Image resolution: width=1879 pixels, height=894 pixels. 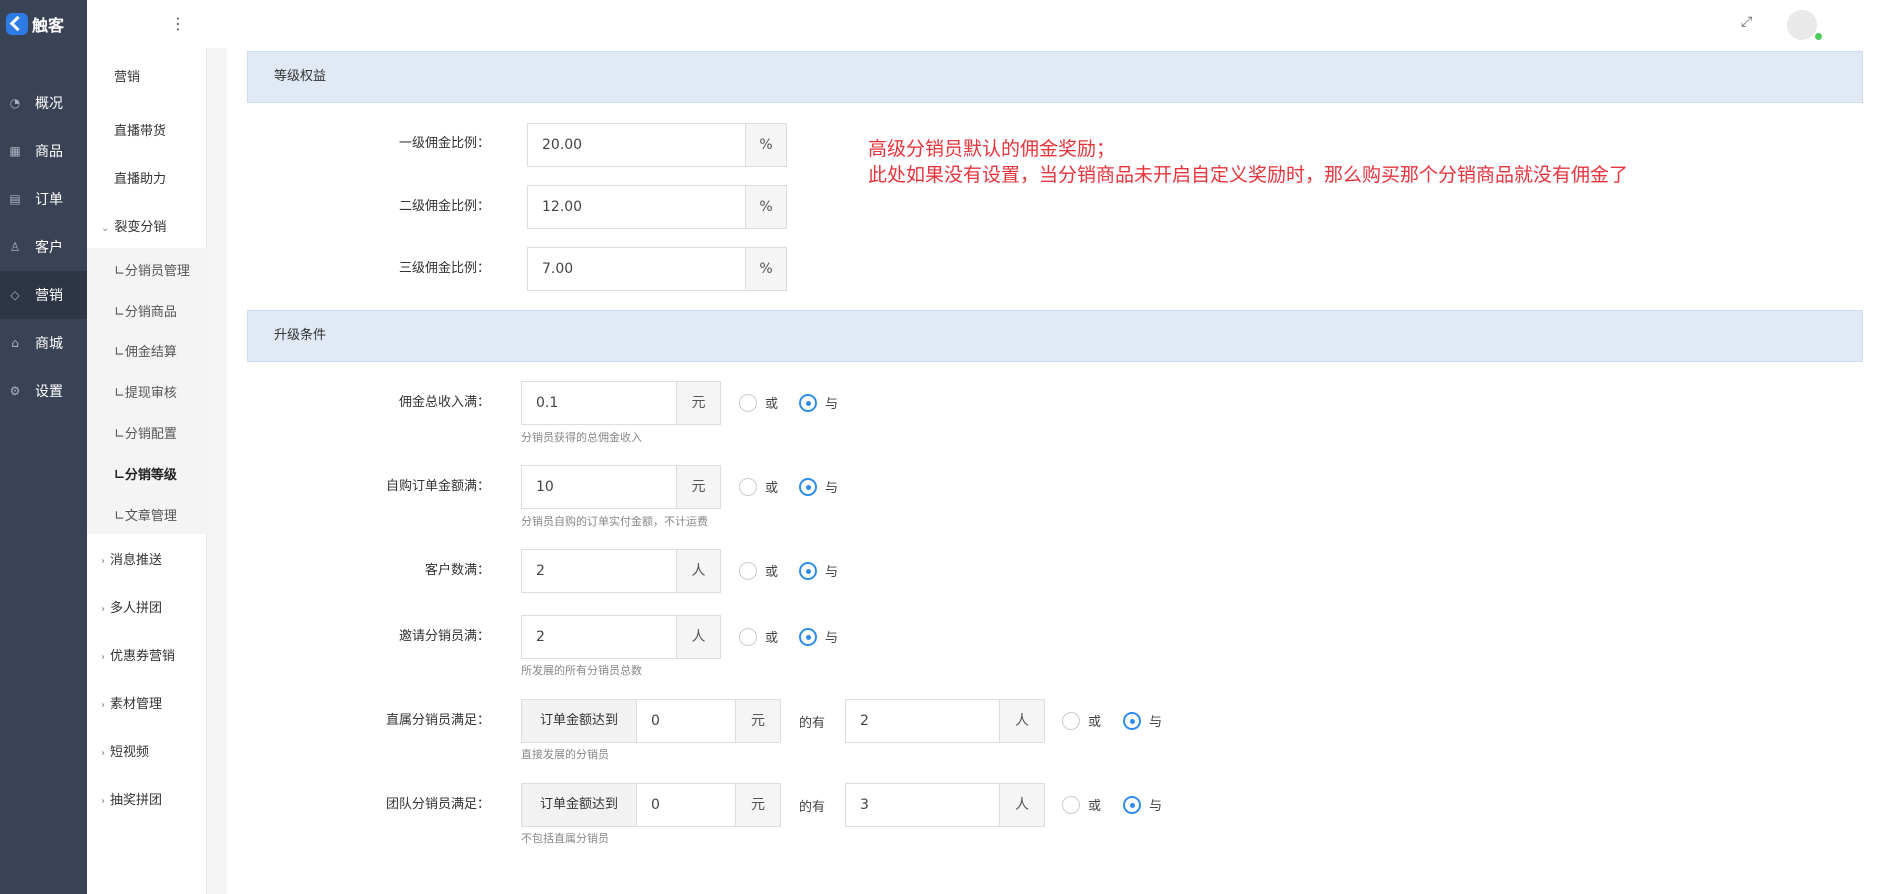 I want to click on team-distributor-count-input: 3 人, so click(x=945, y=805).